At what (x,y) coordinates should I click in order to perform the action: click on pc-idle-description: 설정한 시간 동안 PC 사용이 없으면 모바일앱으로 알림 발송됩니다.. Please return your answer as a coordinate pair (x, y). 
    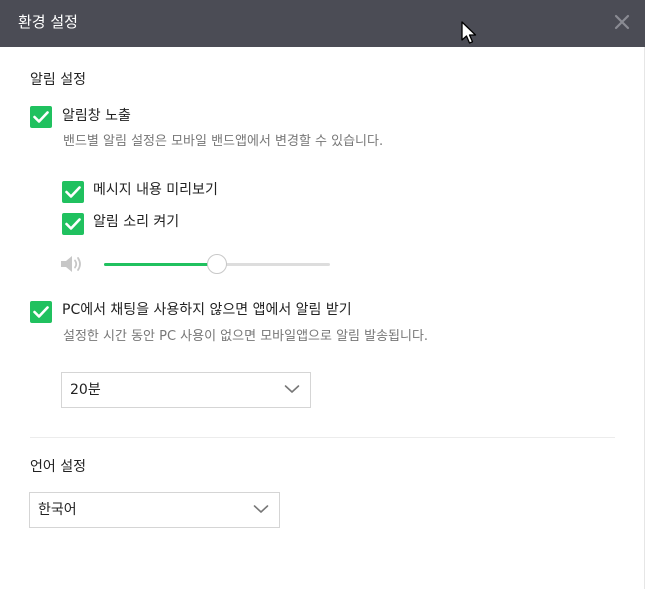
    Looking at the image, I should click on (246, 336).